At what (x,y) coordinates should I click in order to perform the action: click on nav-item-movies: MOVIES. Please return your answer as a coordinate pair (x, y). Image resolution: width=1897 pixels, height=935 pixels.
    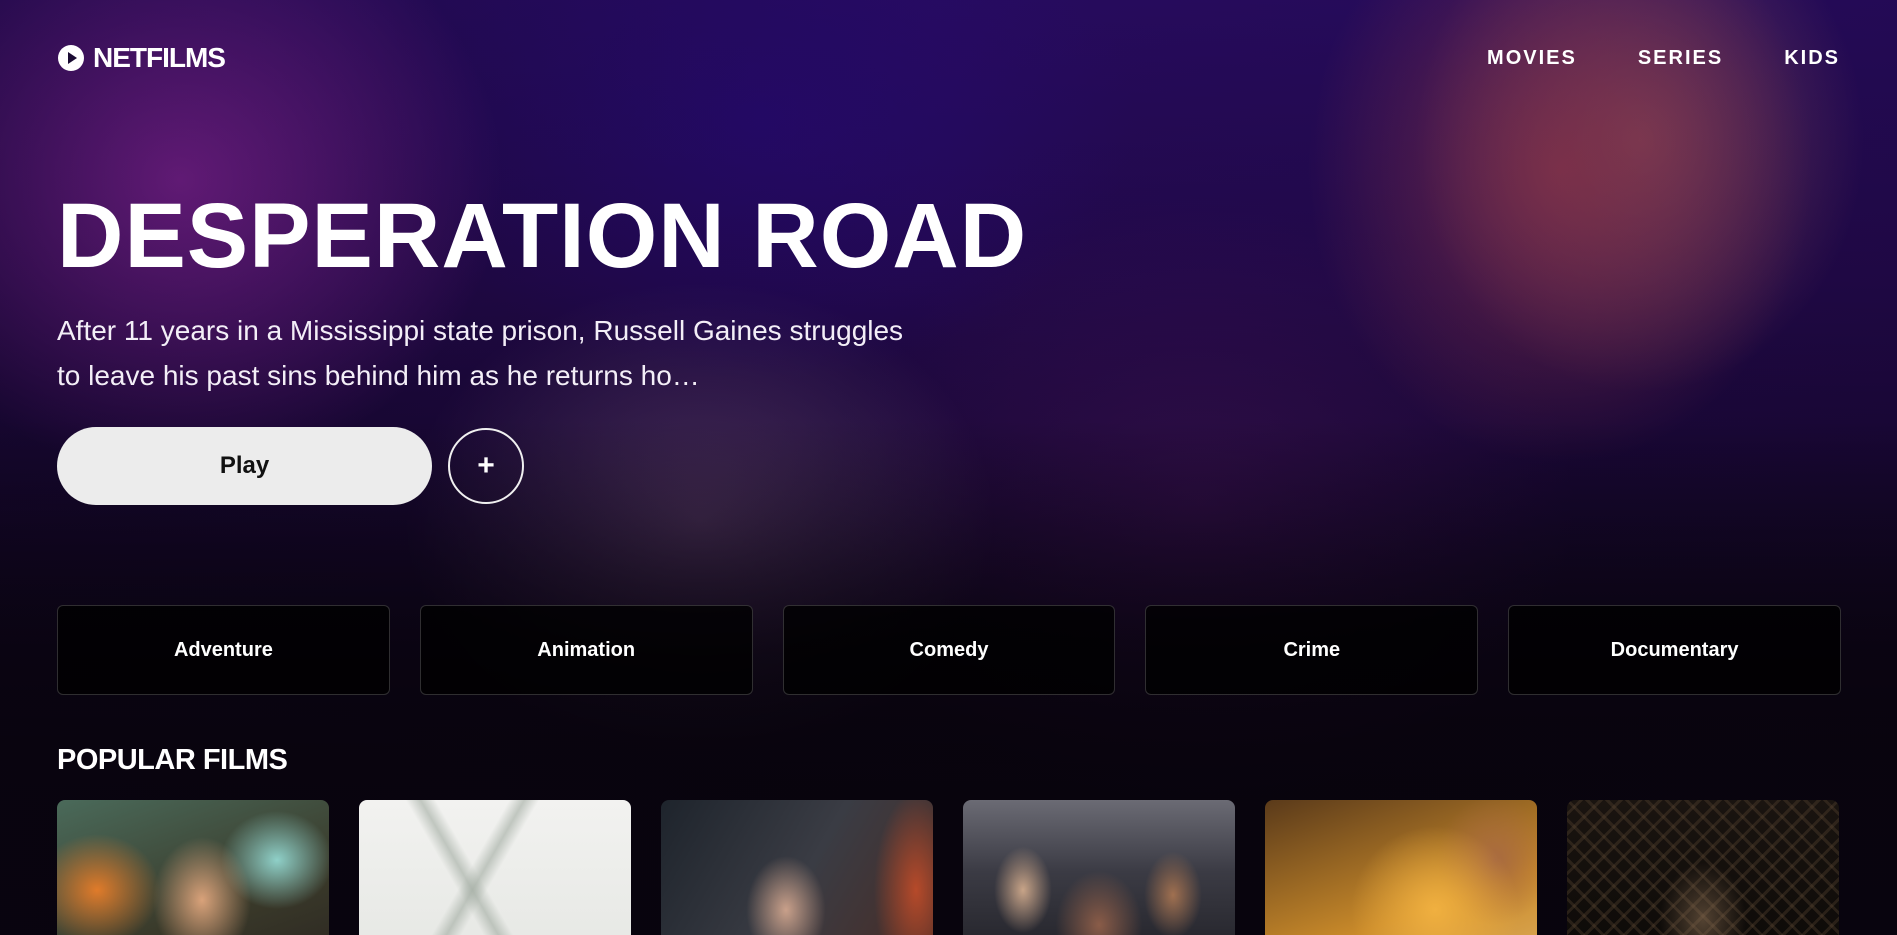
    Looking at the image, I should click on (1532, 58).